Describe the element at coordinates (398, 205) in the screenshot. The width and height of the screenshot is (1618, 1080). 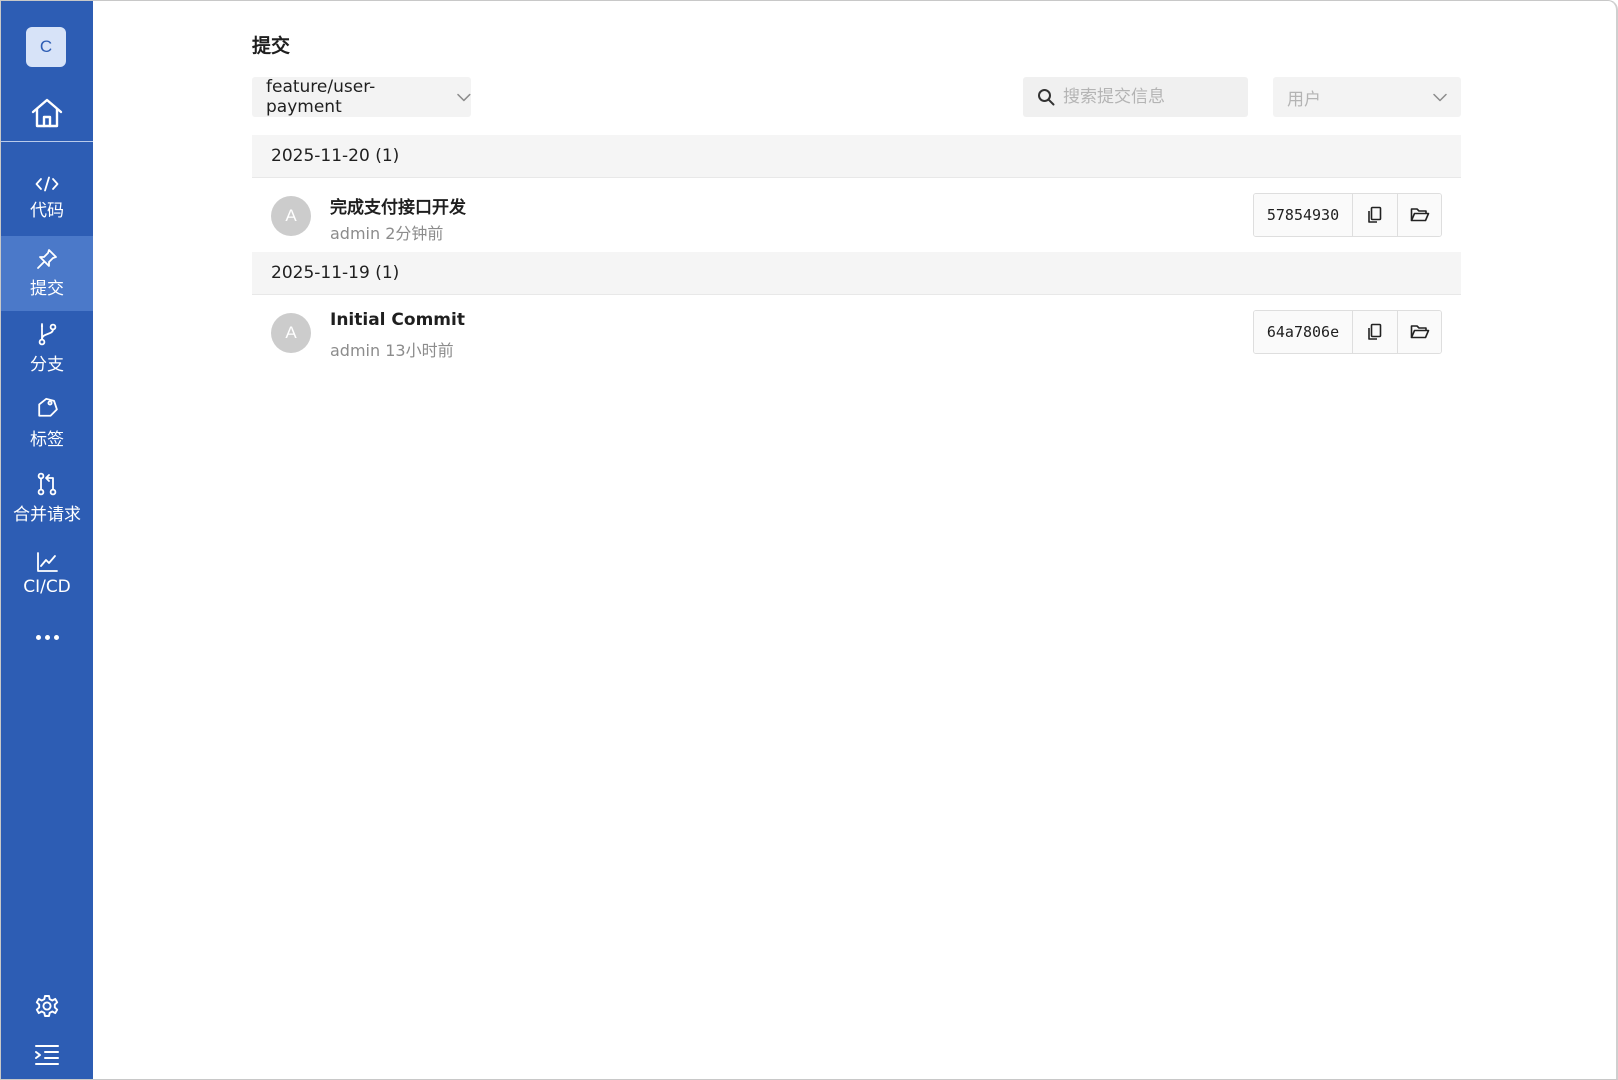
I see `commit-message: 完成支付接口开发` at that location.